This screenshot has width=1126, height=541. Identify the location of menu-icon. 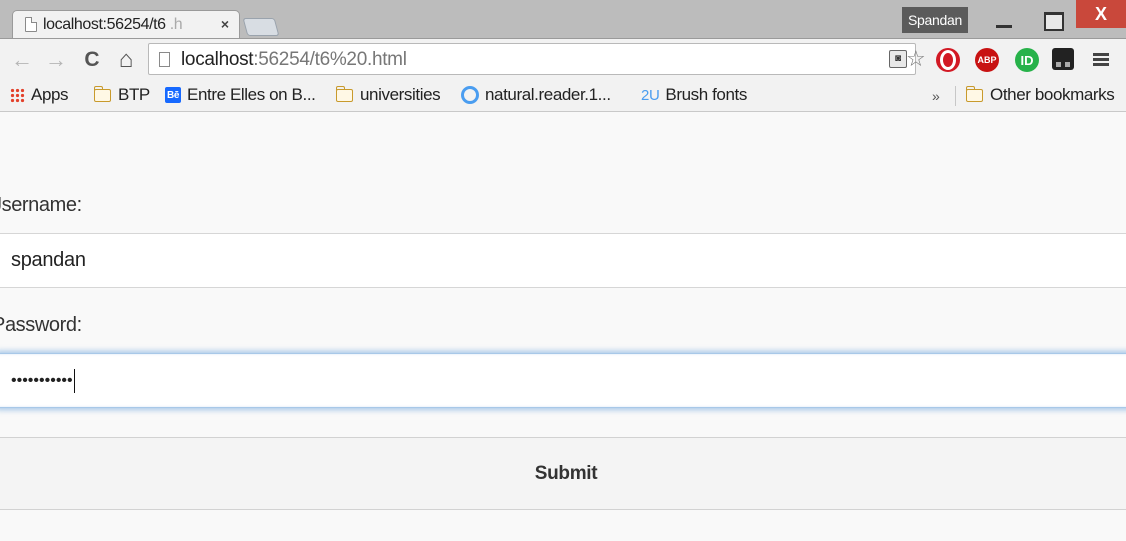
(1101, 59).